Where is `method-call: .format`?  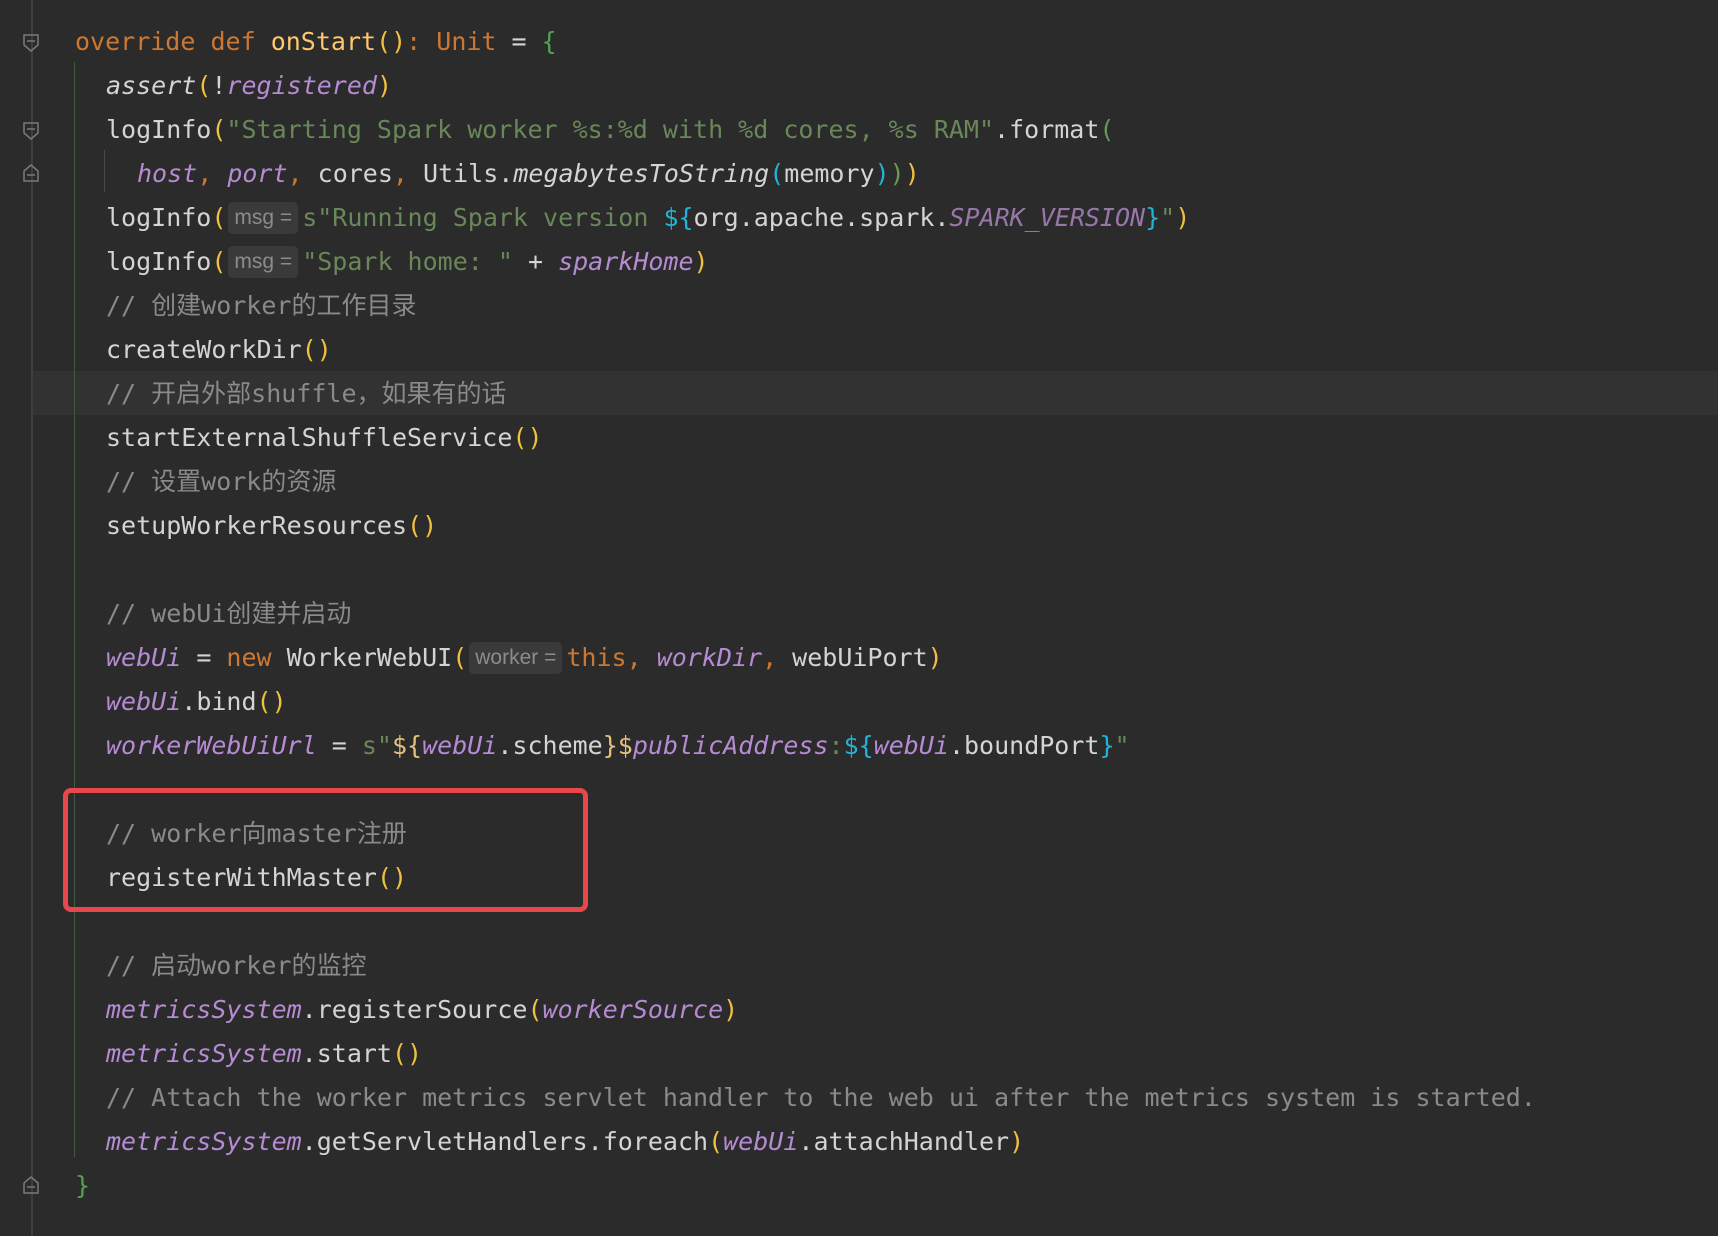 method-call: .format is located at coordinates (1047, 129).